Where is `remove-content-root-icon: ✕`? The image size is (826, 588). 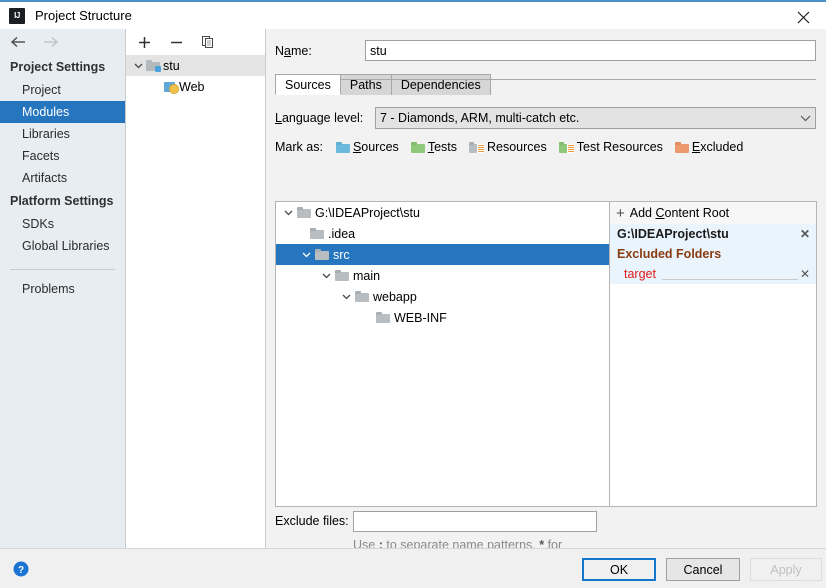 remove-content-root-icon: ✕ is located at coordinates (805, 234).